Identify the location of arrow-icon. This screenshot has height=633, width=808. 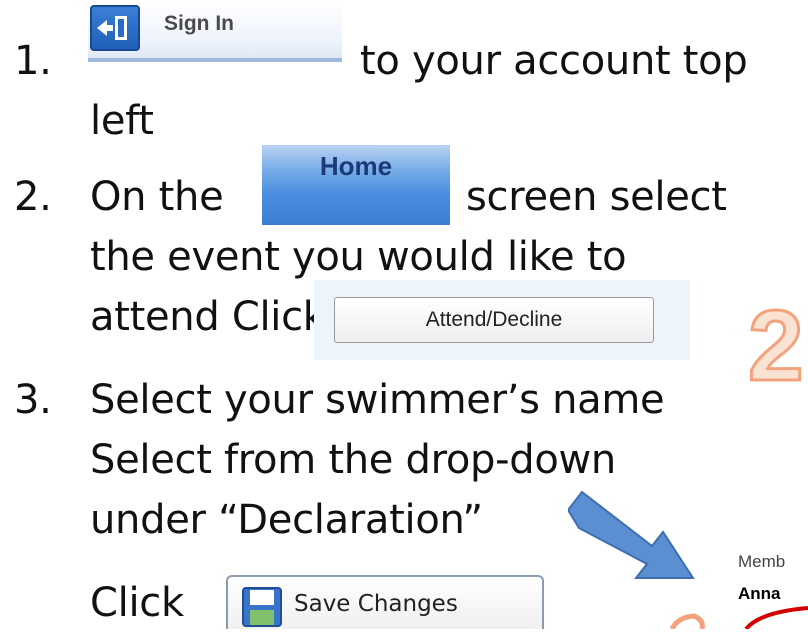
(633, 538).